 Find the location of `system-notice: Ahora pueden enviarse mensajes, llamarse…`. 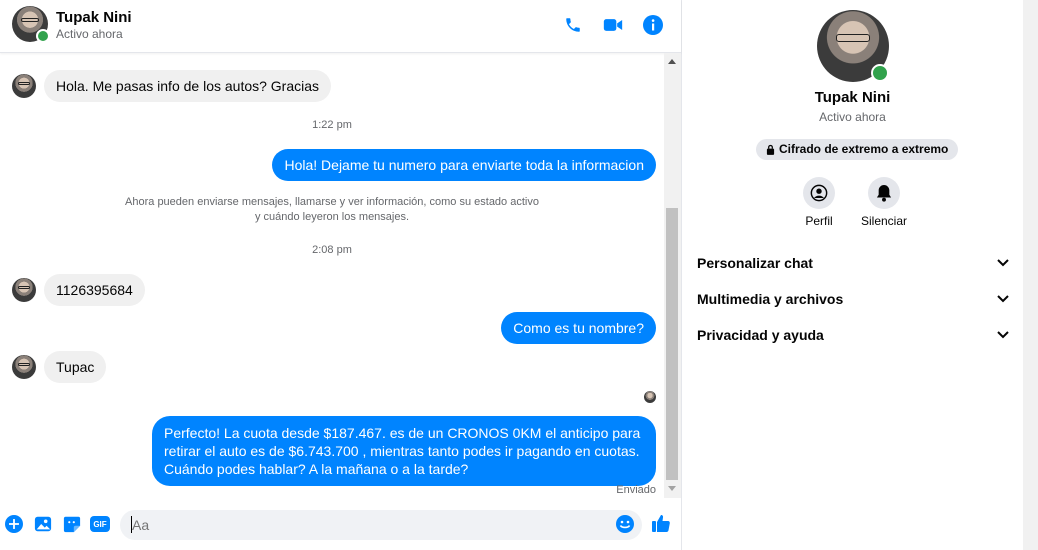

system-notice: Ahora pueden enviarse mensajes, llamarse… is located at coordinates (332, 210).